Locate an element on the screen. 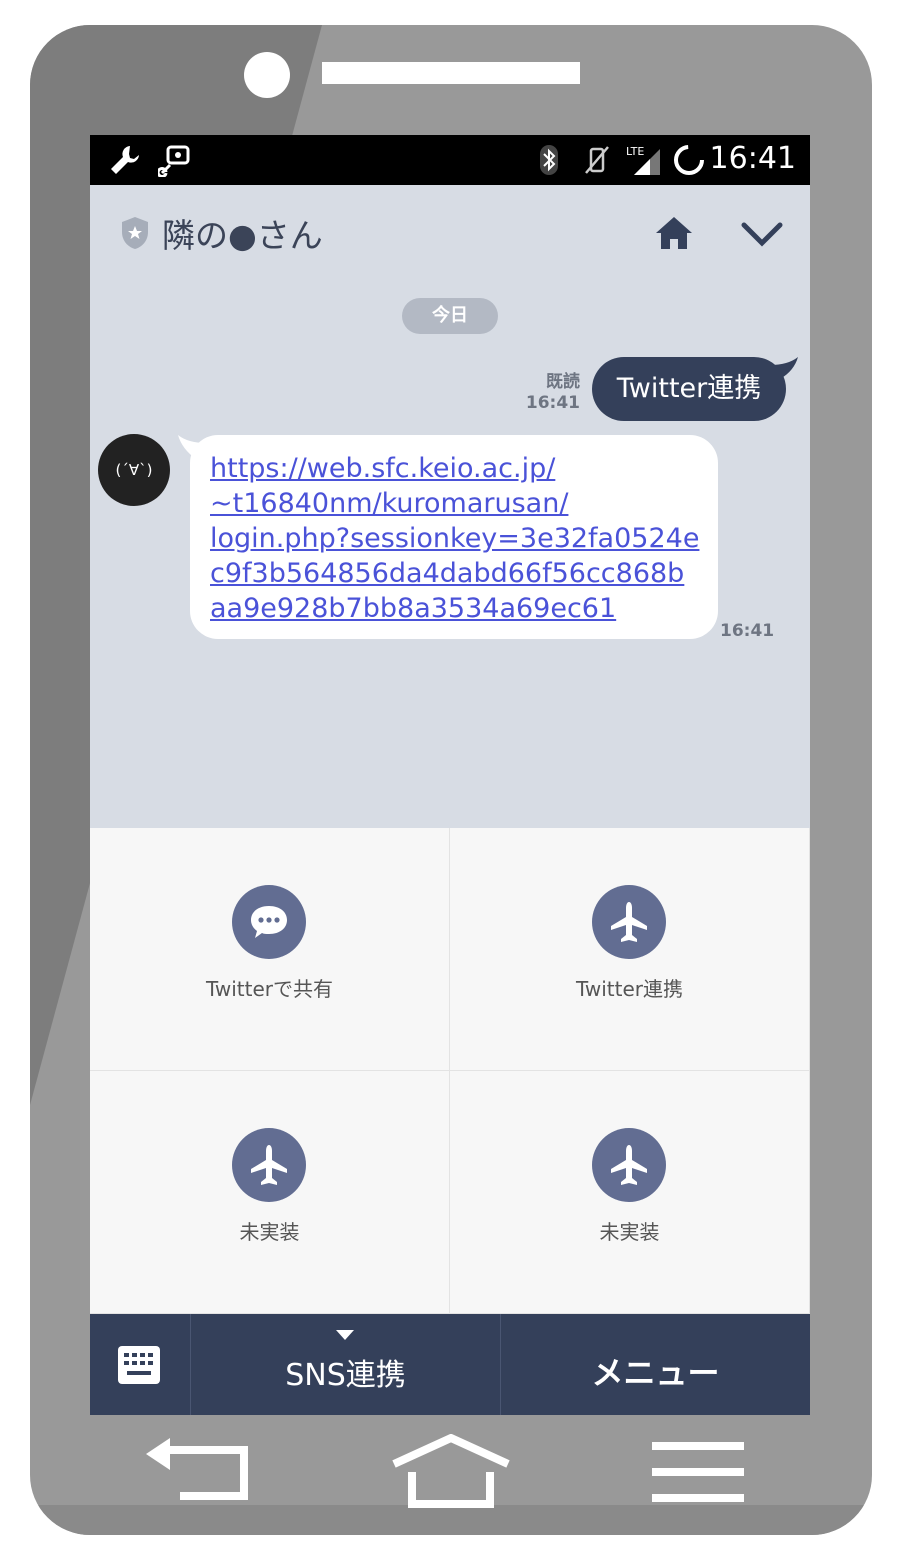  bluetooth-icon is located at coordinates (549, 160).